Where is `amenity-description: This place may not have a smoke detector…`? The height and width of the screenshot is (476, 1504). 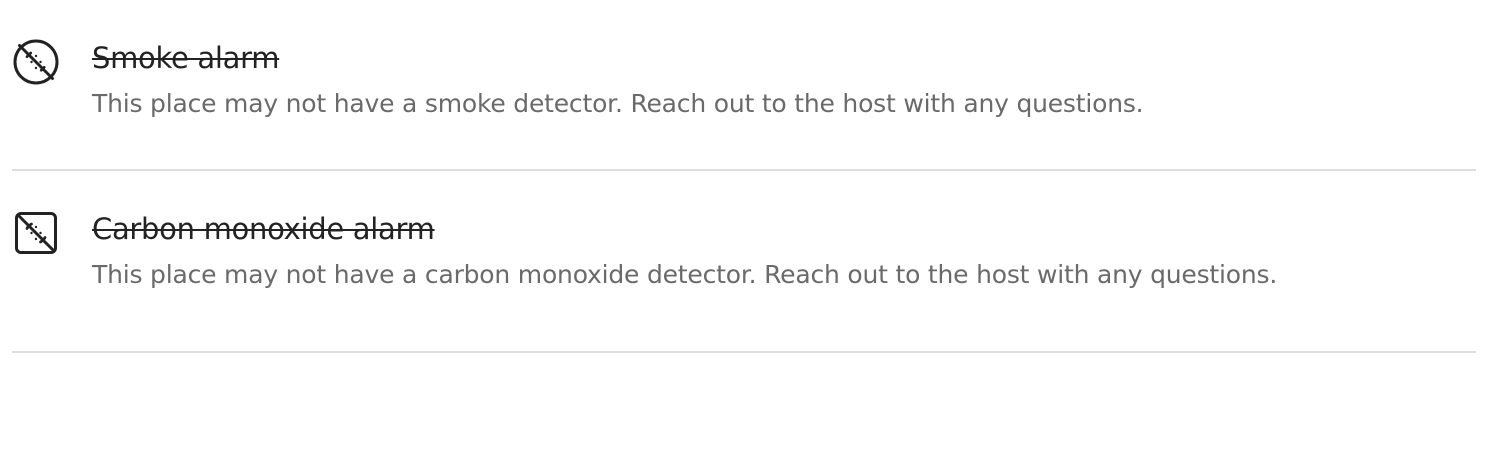
amenity-description: This place may not have a smoke detector… is located at coordinates (618, 103).